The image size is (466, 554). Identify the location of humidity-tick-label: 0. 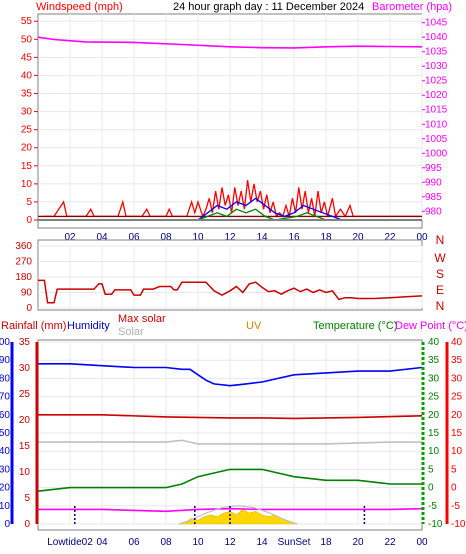
(7, 524).